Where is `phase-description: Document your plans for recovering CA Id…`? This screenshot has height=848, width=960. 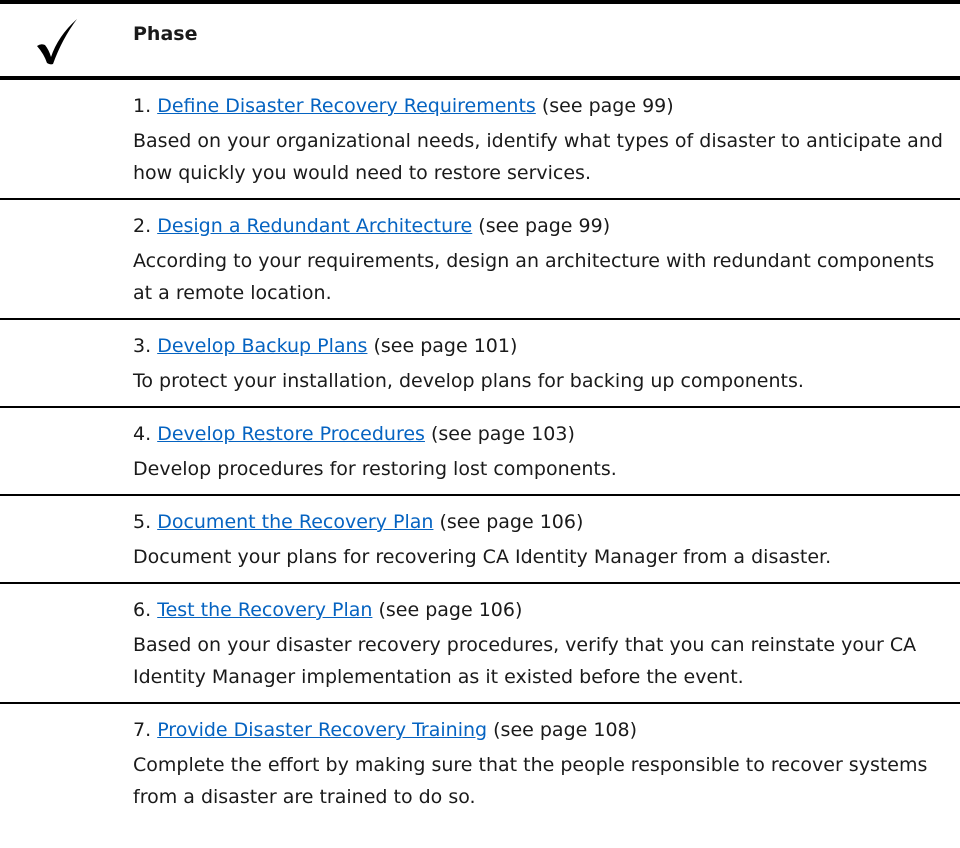 phase-description: Document your plans for recovering CA Id… is located at coordinates (482, 557).